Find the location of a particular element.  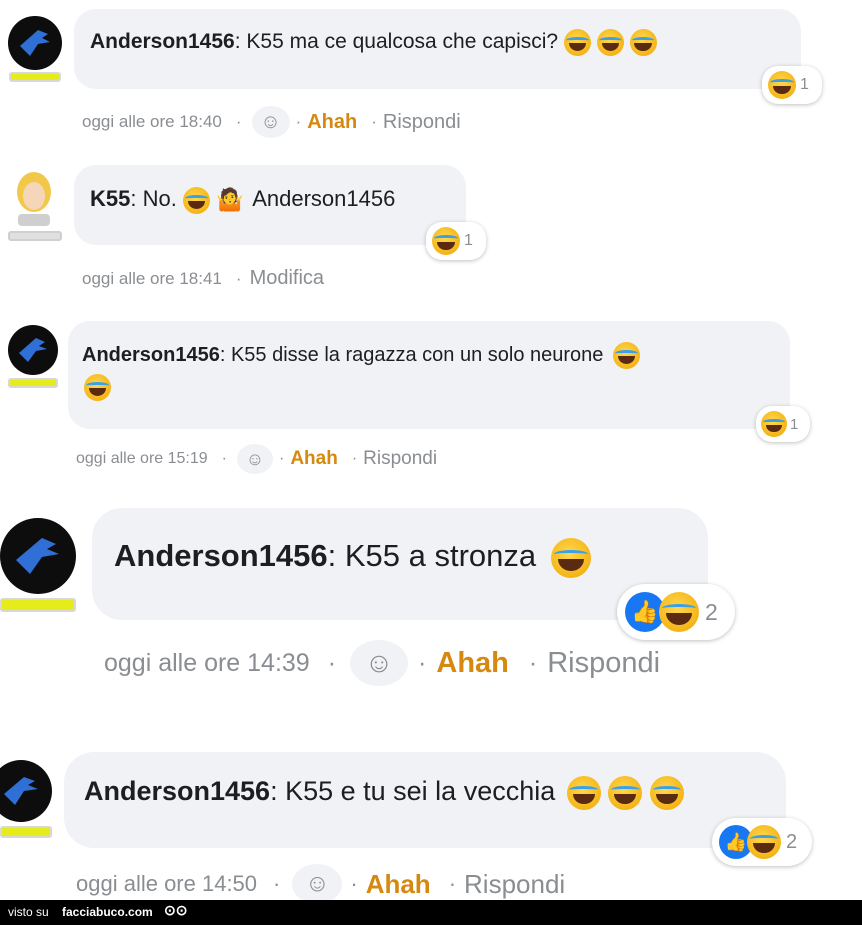

comment-bubble: Anderson1456: K55 a stronza is located at coordinates (400, 564).